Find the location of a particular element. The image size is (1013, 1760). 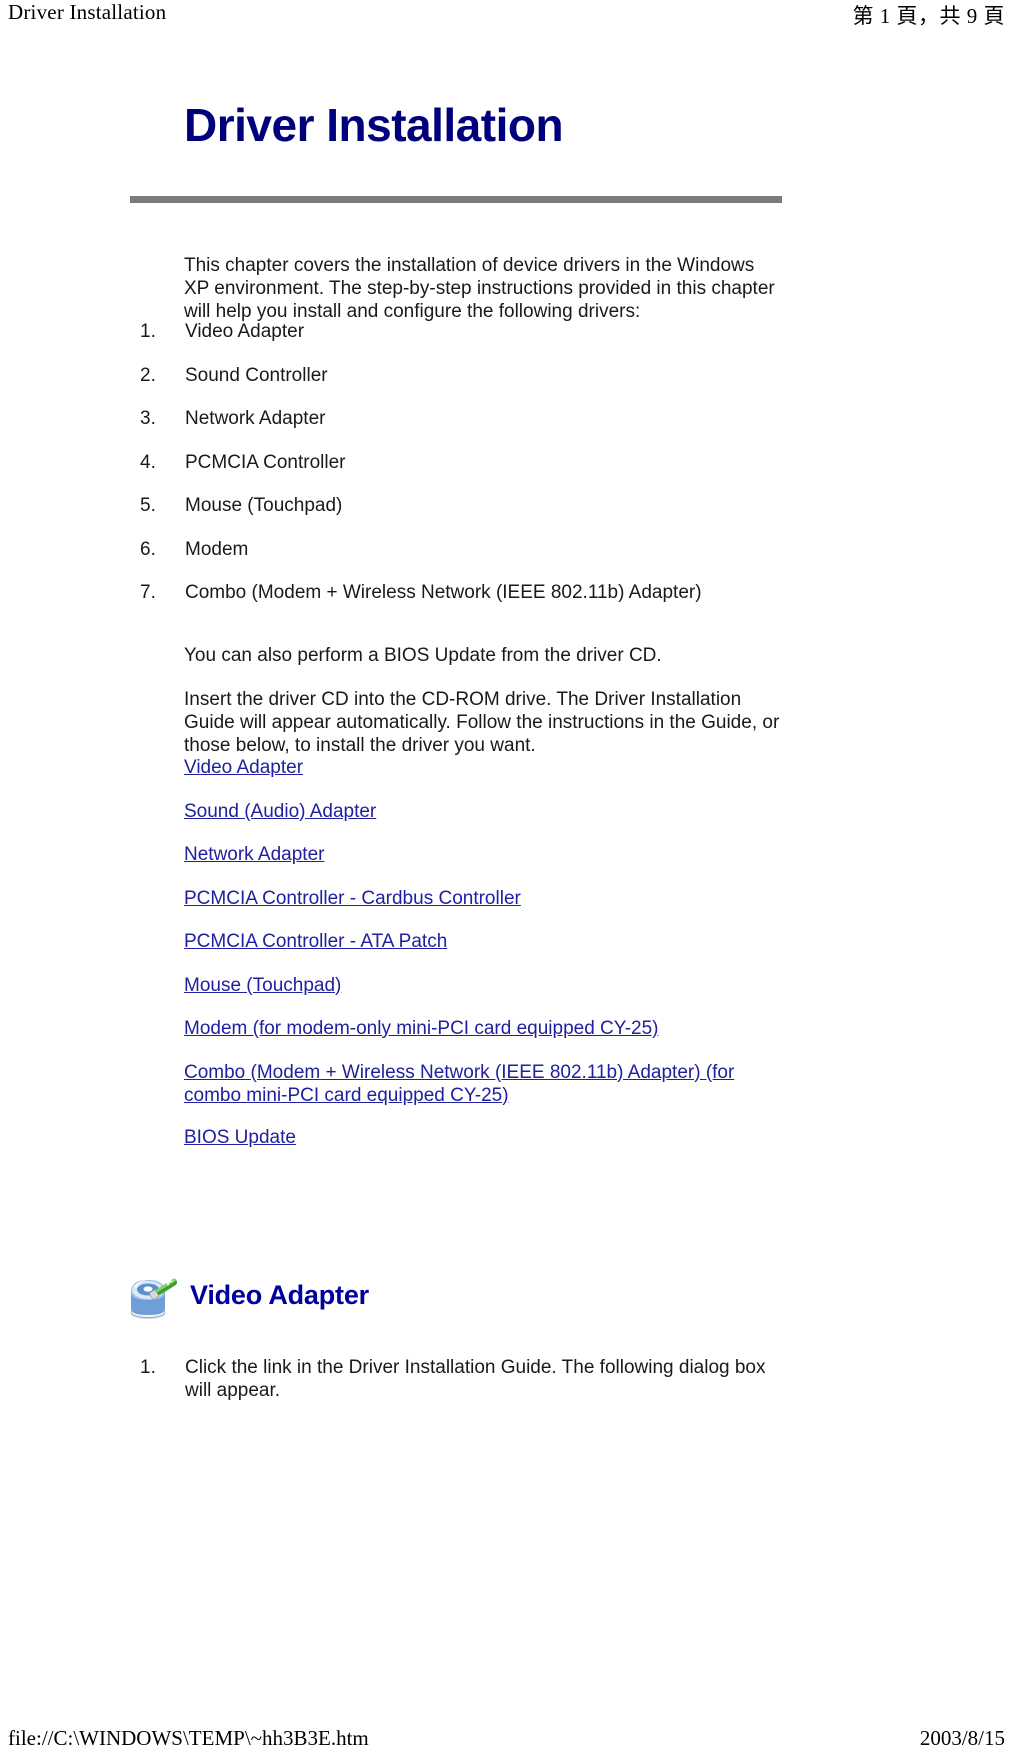

link-sound-audio-adapter: Sound (Audio) Adapter is located at coordinates (280, 811).